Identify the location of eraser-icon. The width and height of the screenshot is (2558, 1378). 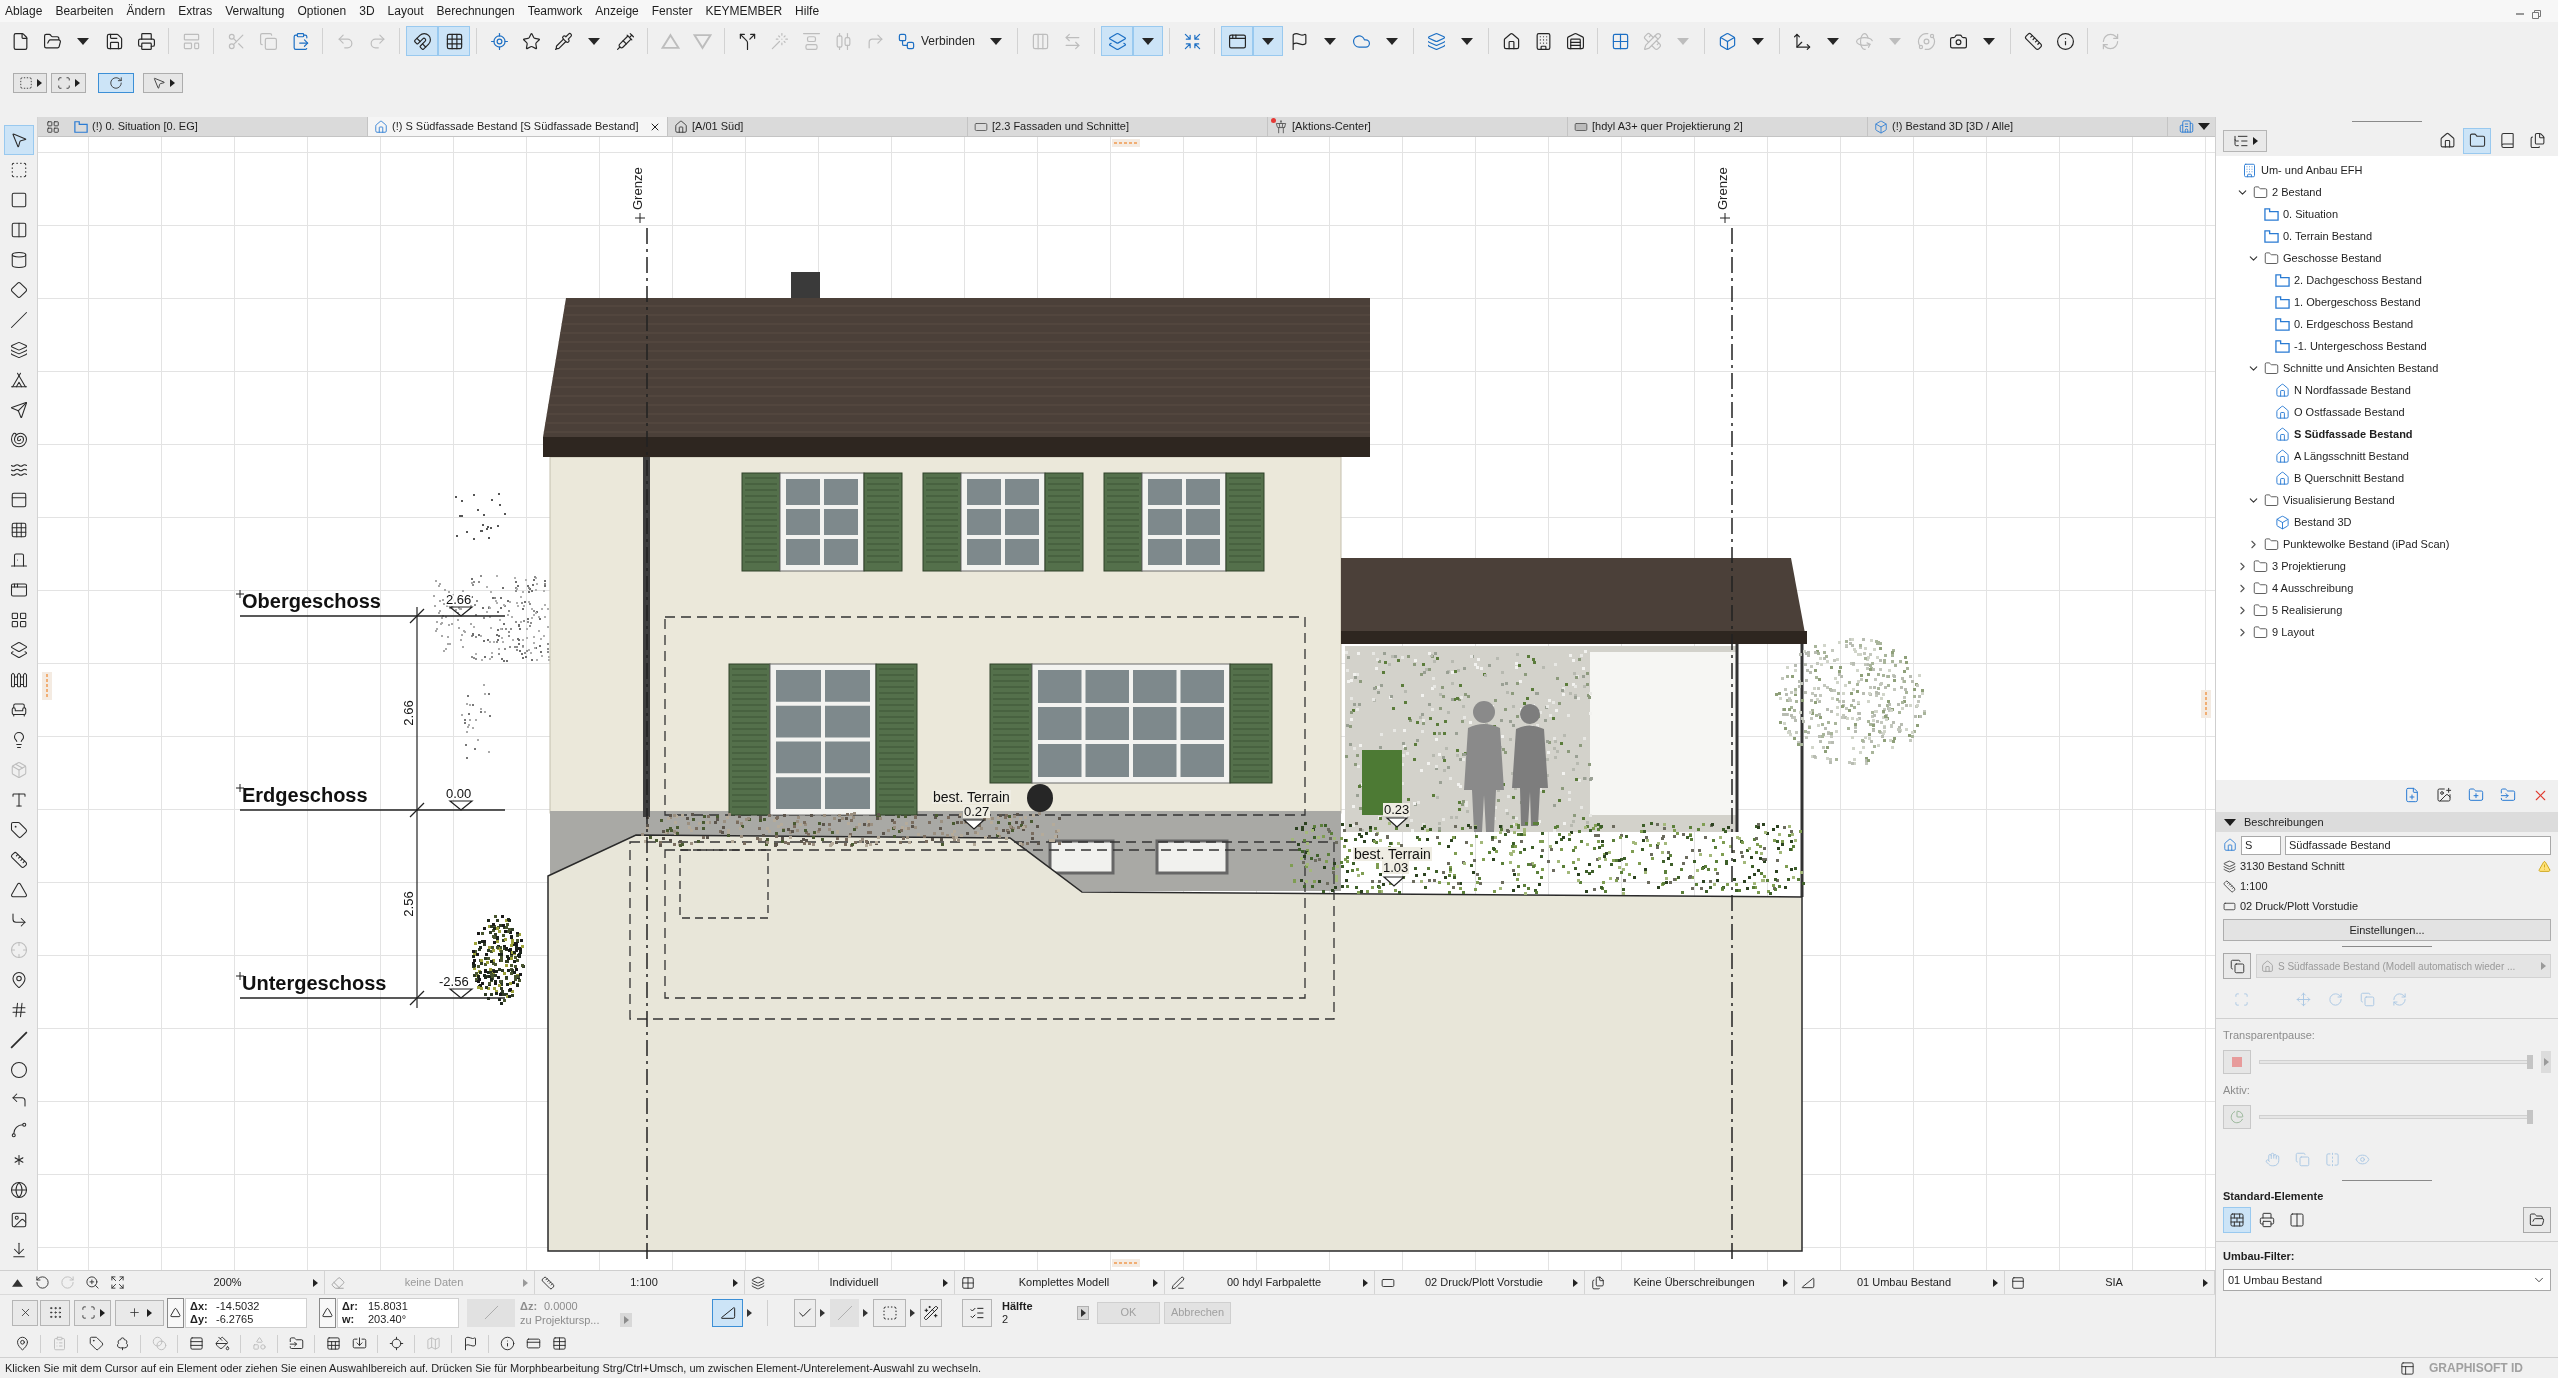
(338, 1282).